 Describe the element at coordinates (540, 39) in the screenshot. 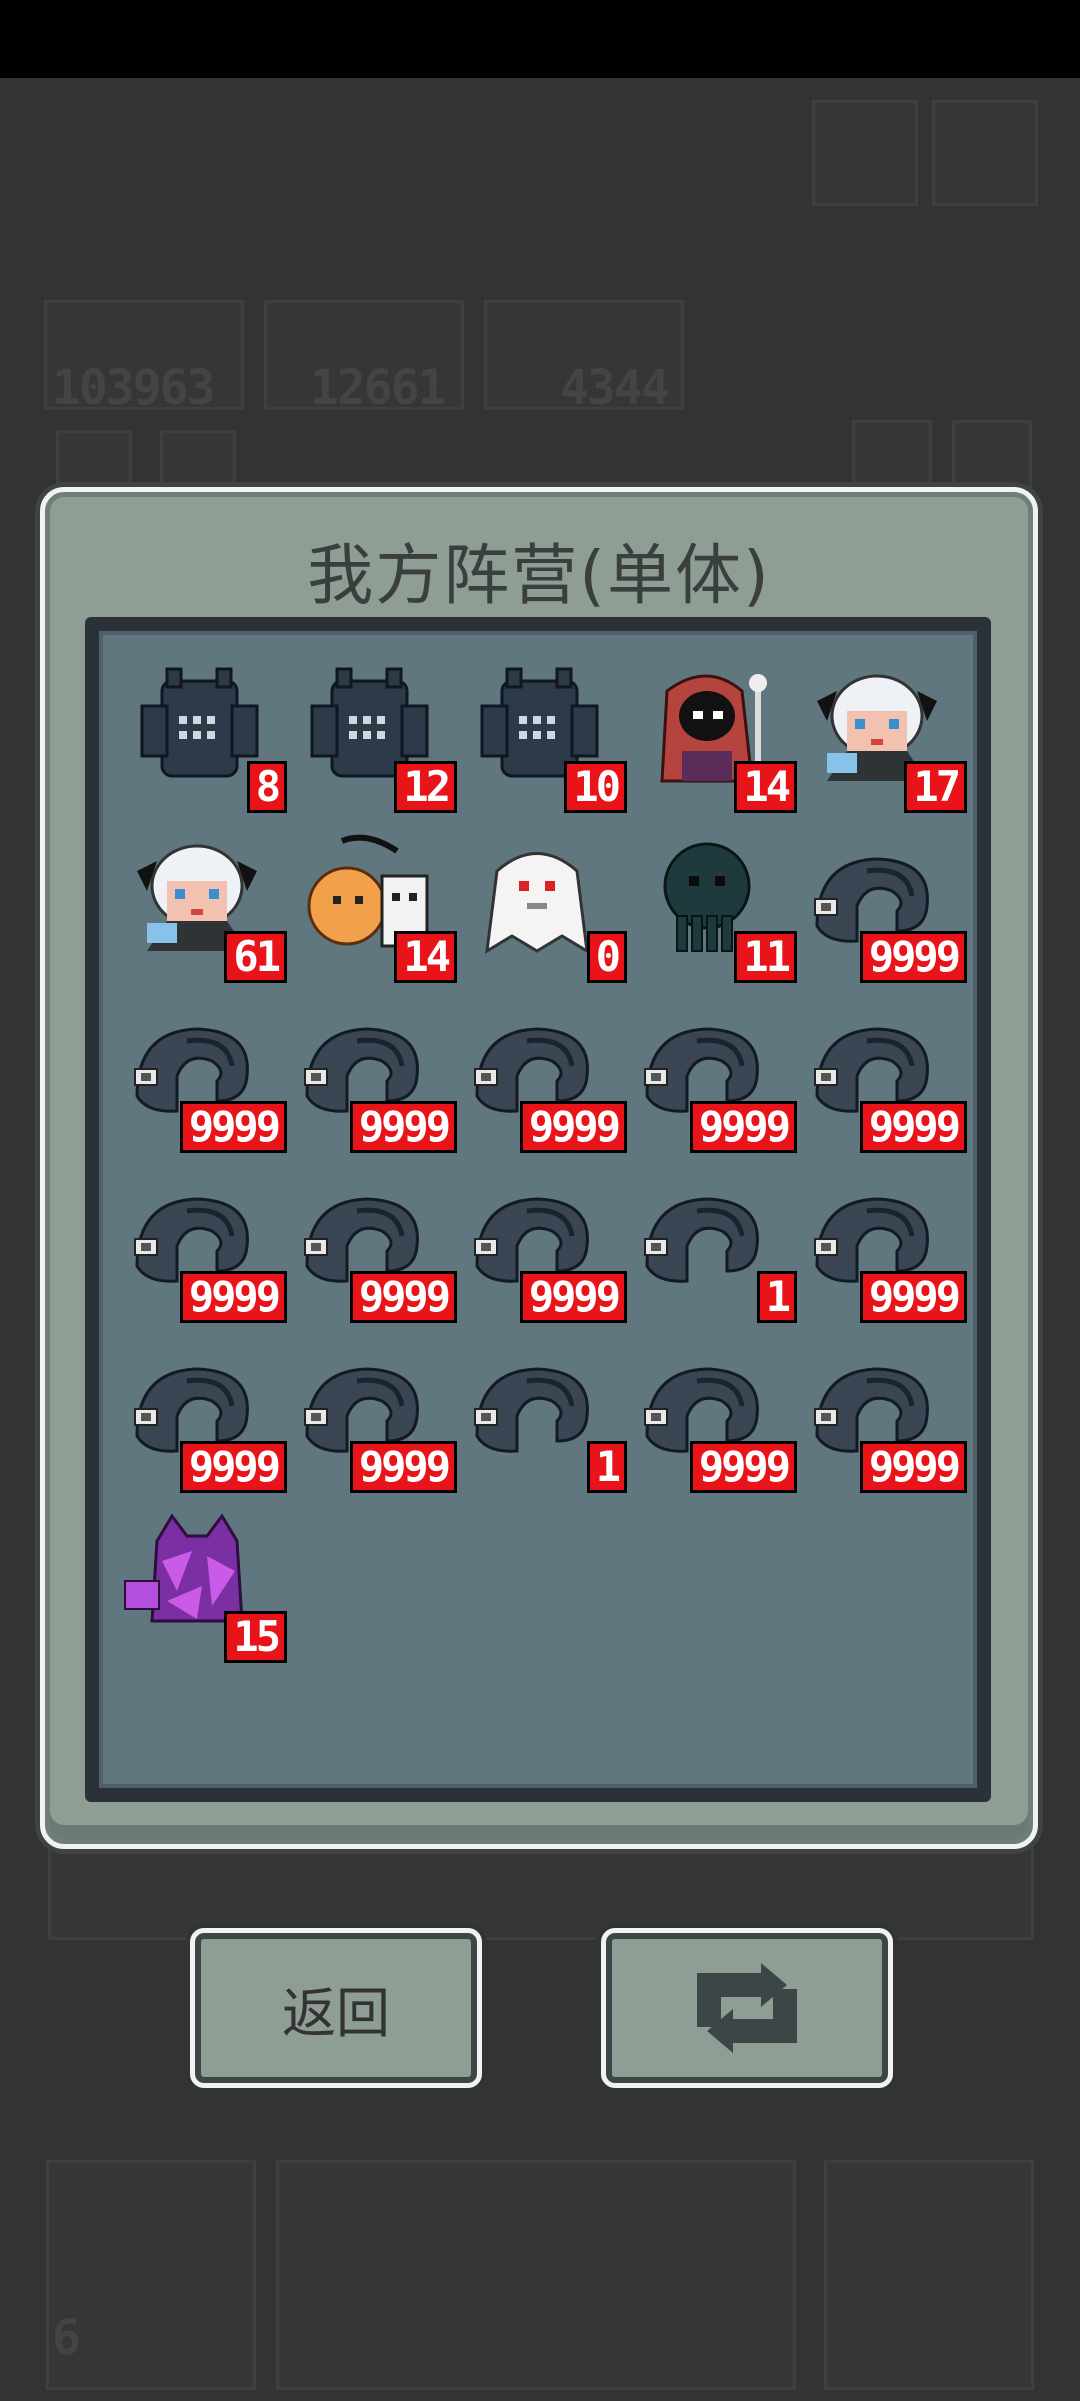

I see `status-bar` at that location.